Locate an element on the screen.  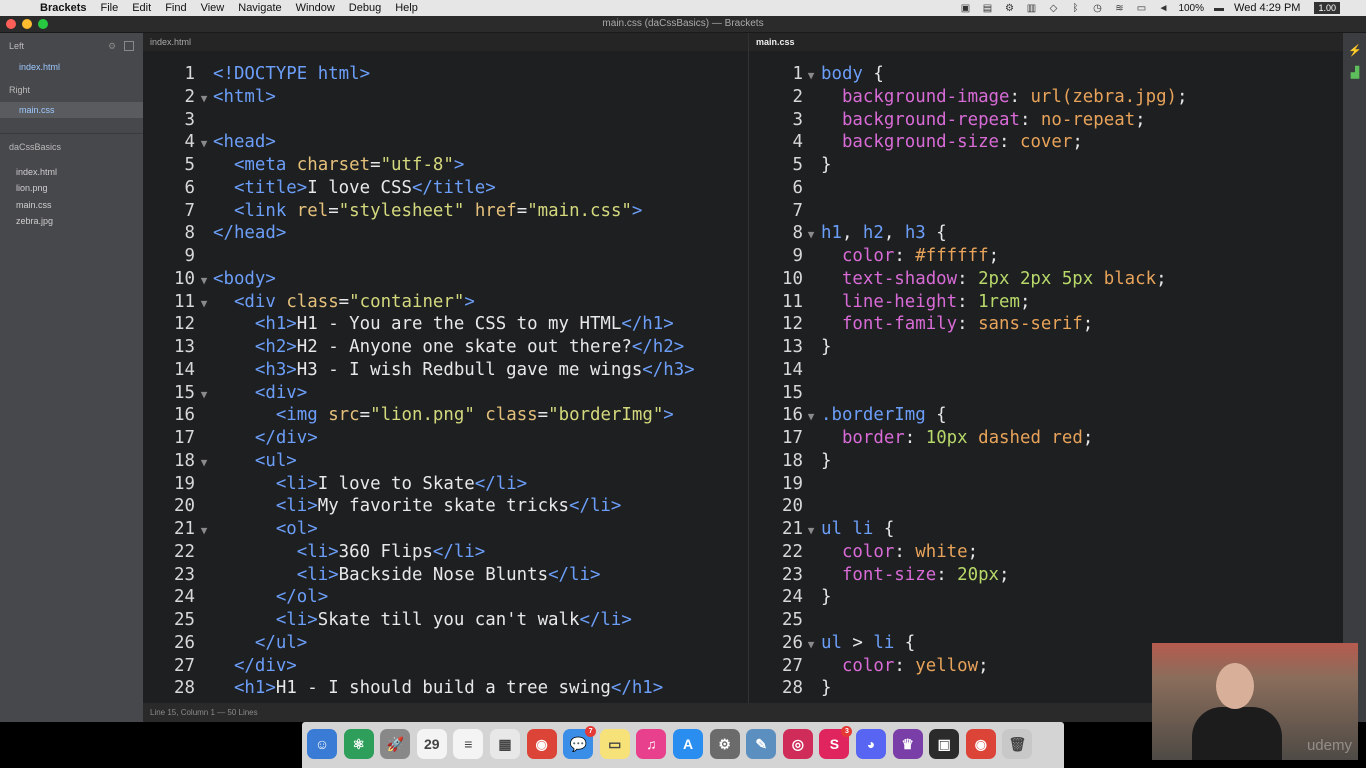
code-line: 24} is located at coordinates (790, 597).